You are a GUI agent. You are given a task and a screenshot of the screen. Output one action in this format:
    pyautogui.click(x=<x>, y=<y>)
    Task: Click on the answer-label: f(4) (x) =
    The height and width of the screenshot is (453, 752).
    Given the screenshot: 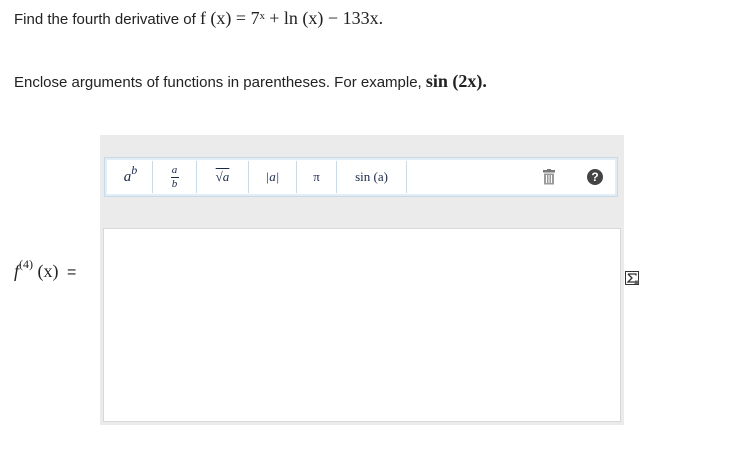 What is the action you would take?
    pyautogui.click(x=45, y=269)
    